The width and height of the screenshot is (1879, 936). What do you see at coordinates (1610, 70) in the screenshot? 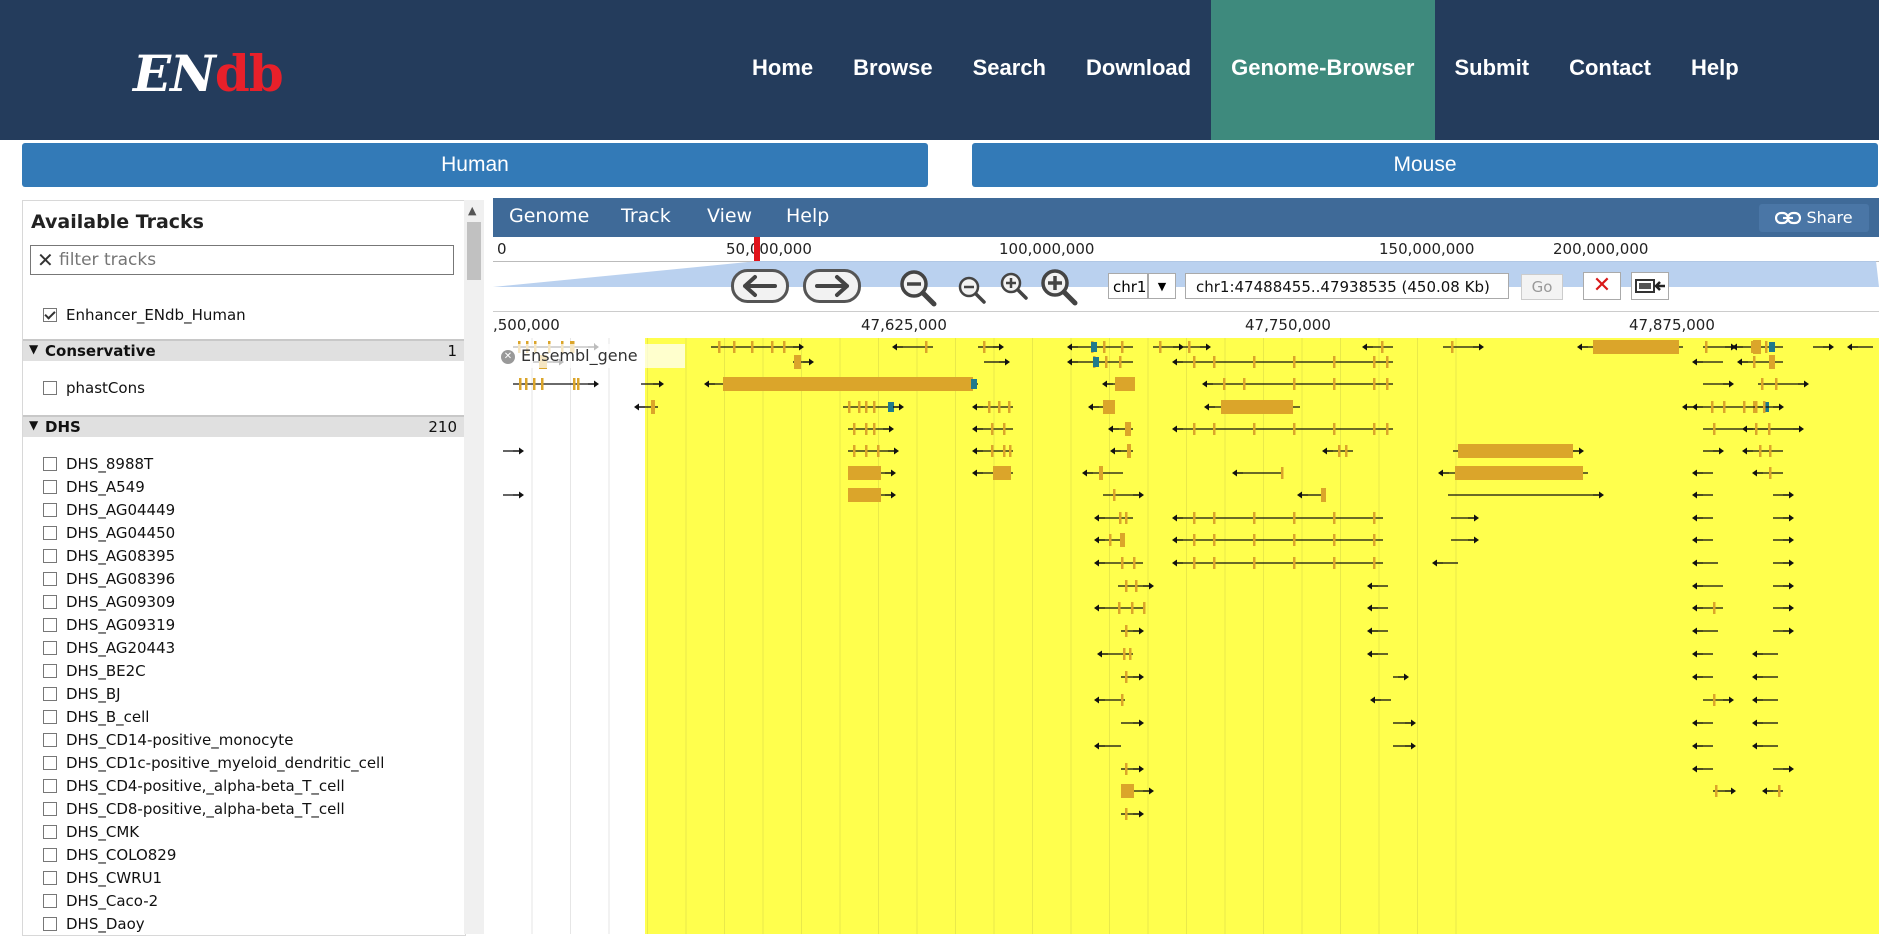
I see `nav-contact: Contact` at bounding box center [1610, 70].